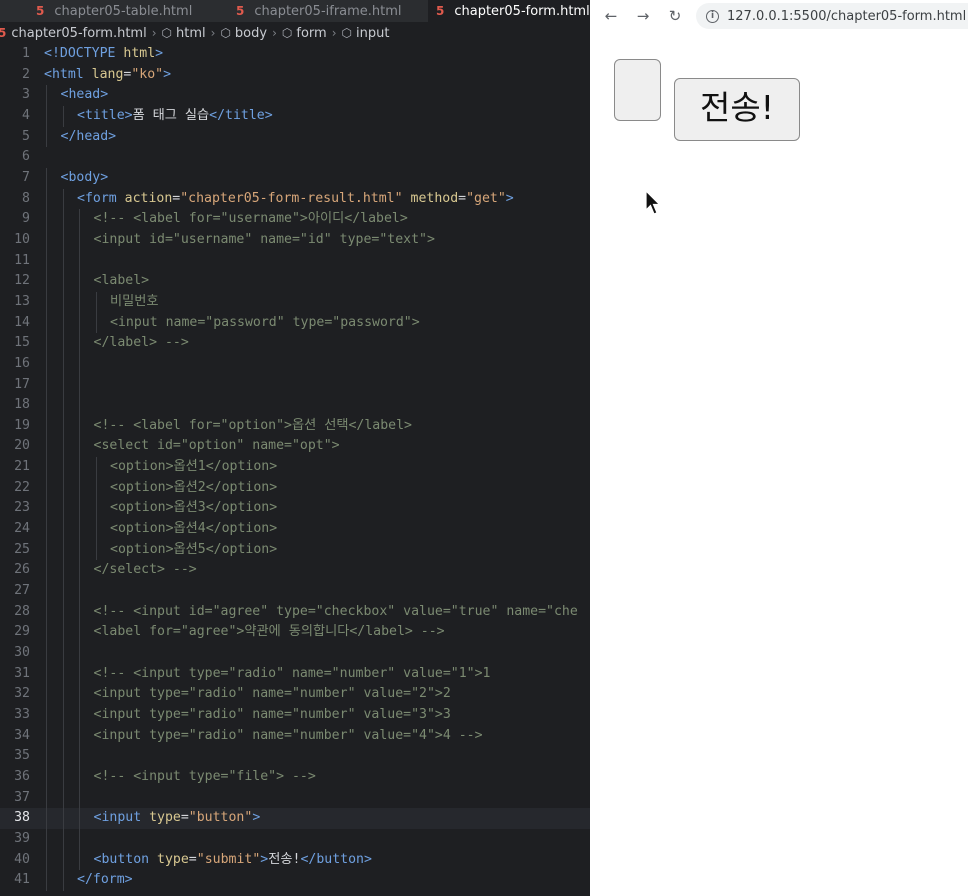  Describe the element at coordinates (175, 116) in the screenshot. I see `code-text: <title>폼 태그 실습</title>` at that location.